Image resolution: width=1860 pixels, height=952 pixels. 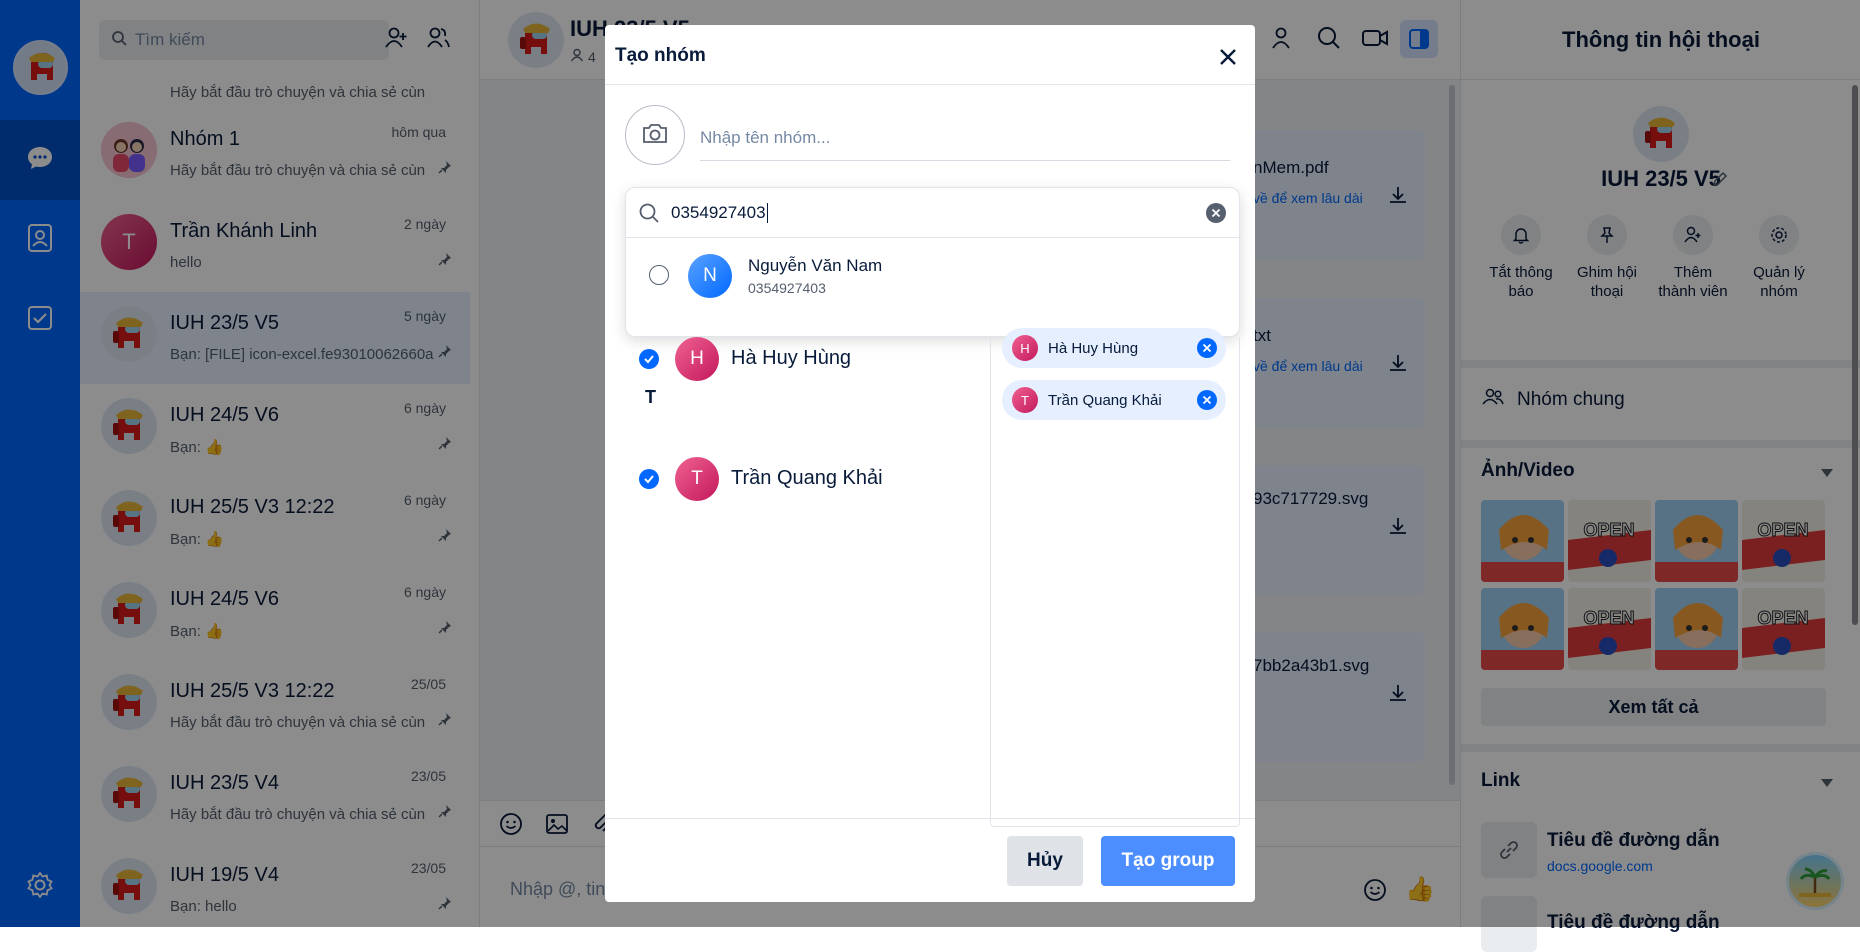 What do you see at coordinates (1228, 59) in the screenshot?
I see `close-icon` at bounding box center [1228, 59].